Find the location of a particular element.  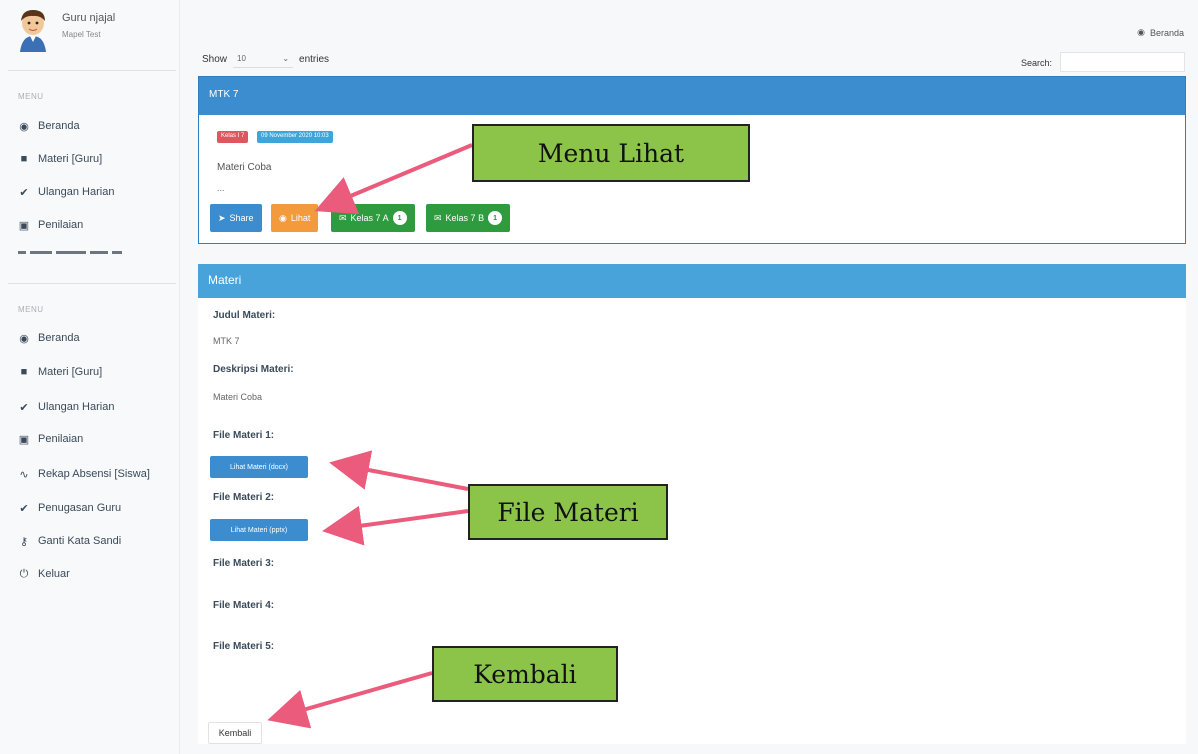

entries-value: 10 is located at coordinates (241, 58).